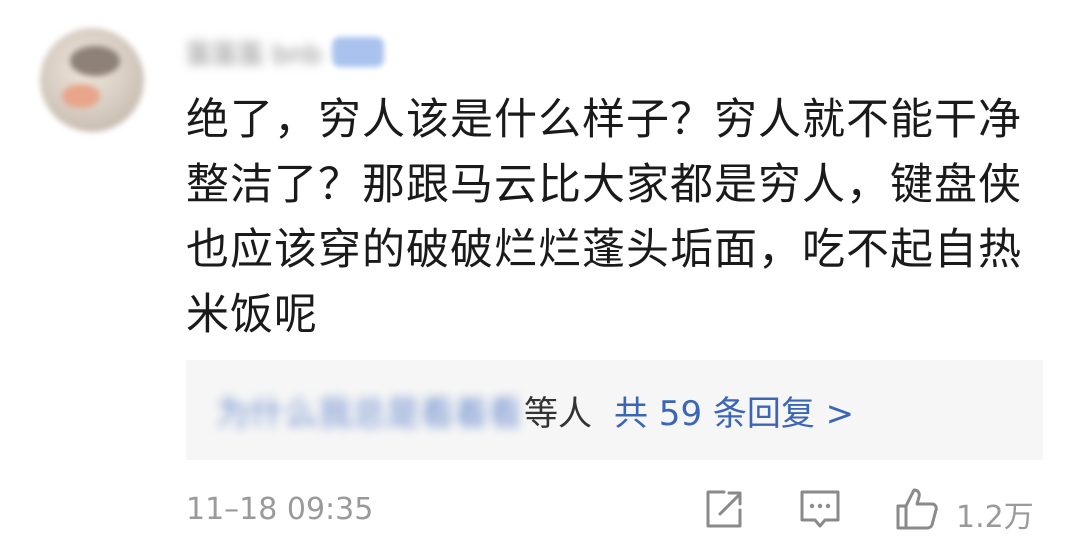  Describe the element at coordinates (734, 410) in the screenshot. I see `reply-count-link: 共 59 条回复 >` at that location.